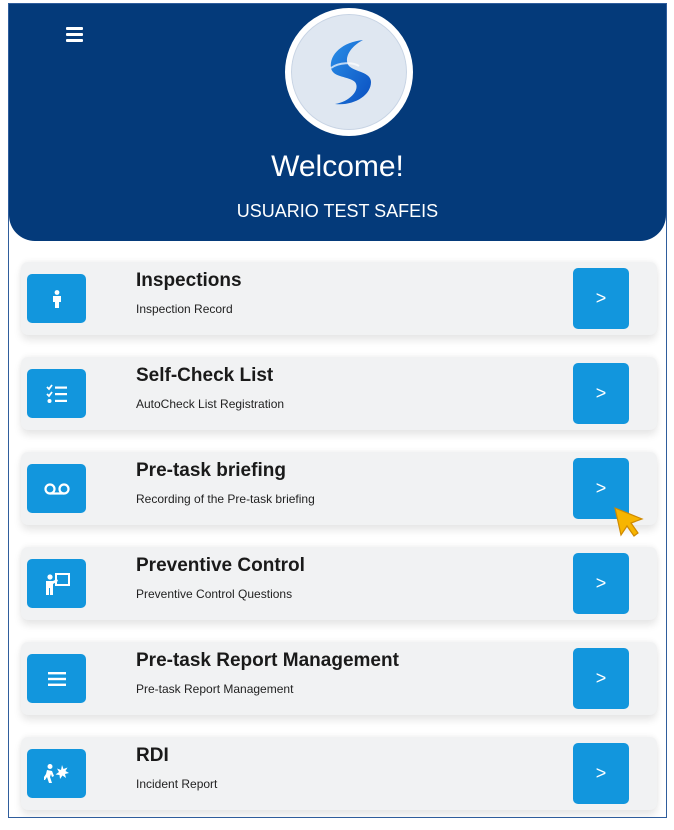  I want to click on incident-icon, so click(56, 773).